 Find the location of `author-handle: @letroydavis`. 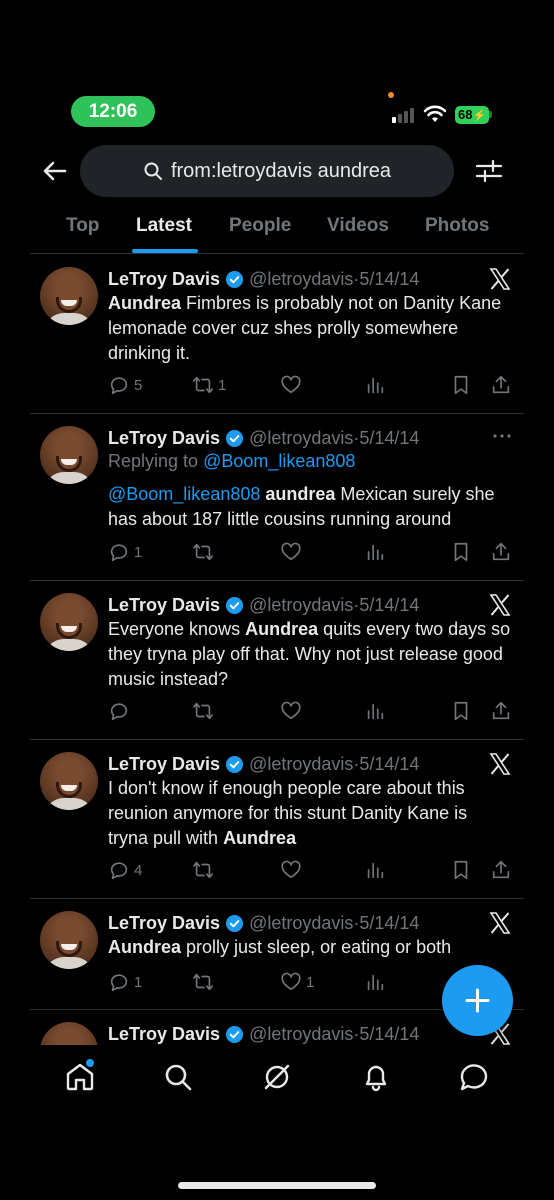

author-handle: @letroydavis is located at coordinates (301, 922).